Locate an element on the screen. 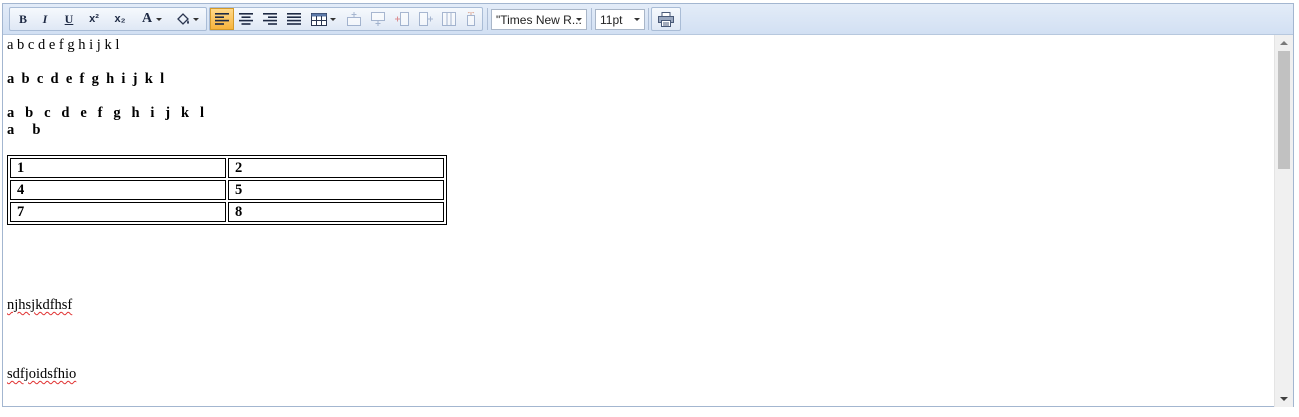 The height and width of the screenshot is (417, 1299). italic-button: I is located at coordinates (45, 19).